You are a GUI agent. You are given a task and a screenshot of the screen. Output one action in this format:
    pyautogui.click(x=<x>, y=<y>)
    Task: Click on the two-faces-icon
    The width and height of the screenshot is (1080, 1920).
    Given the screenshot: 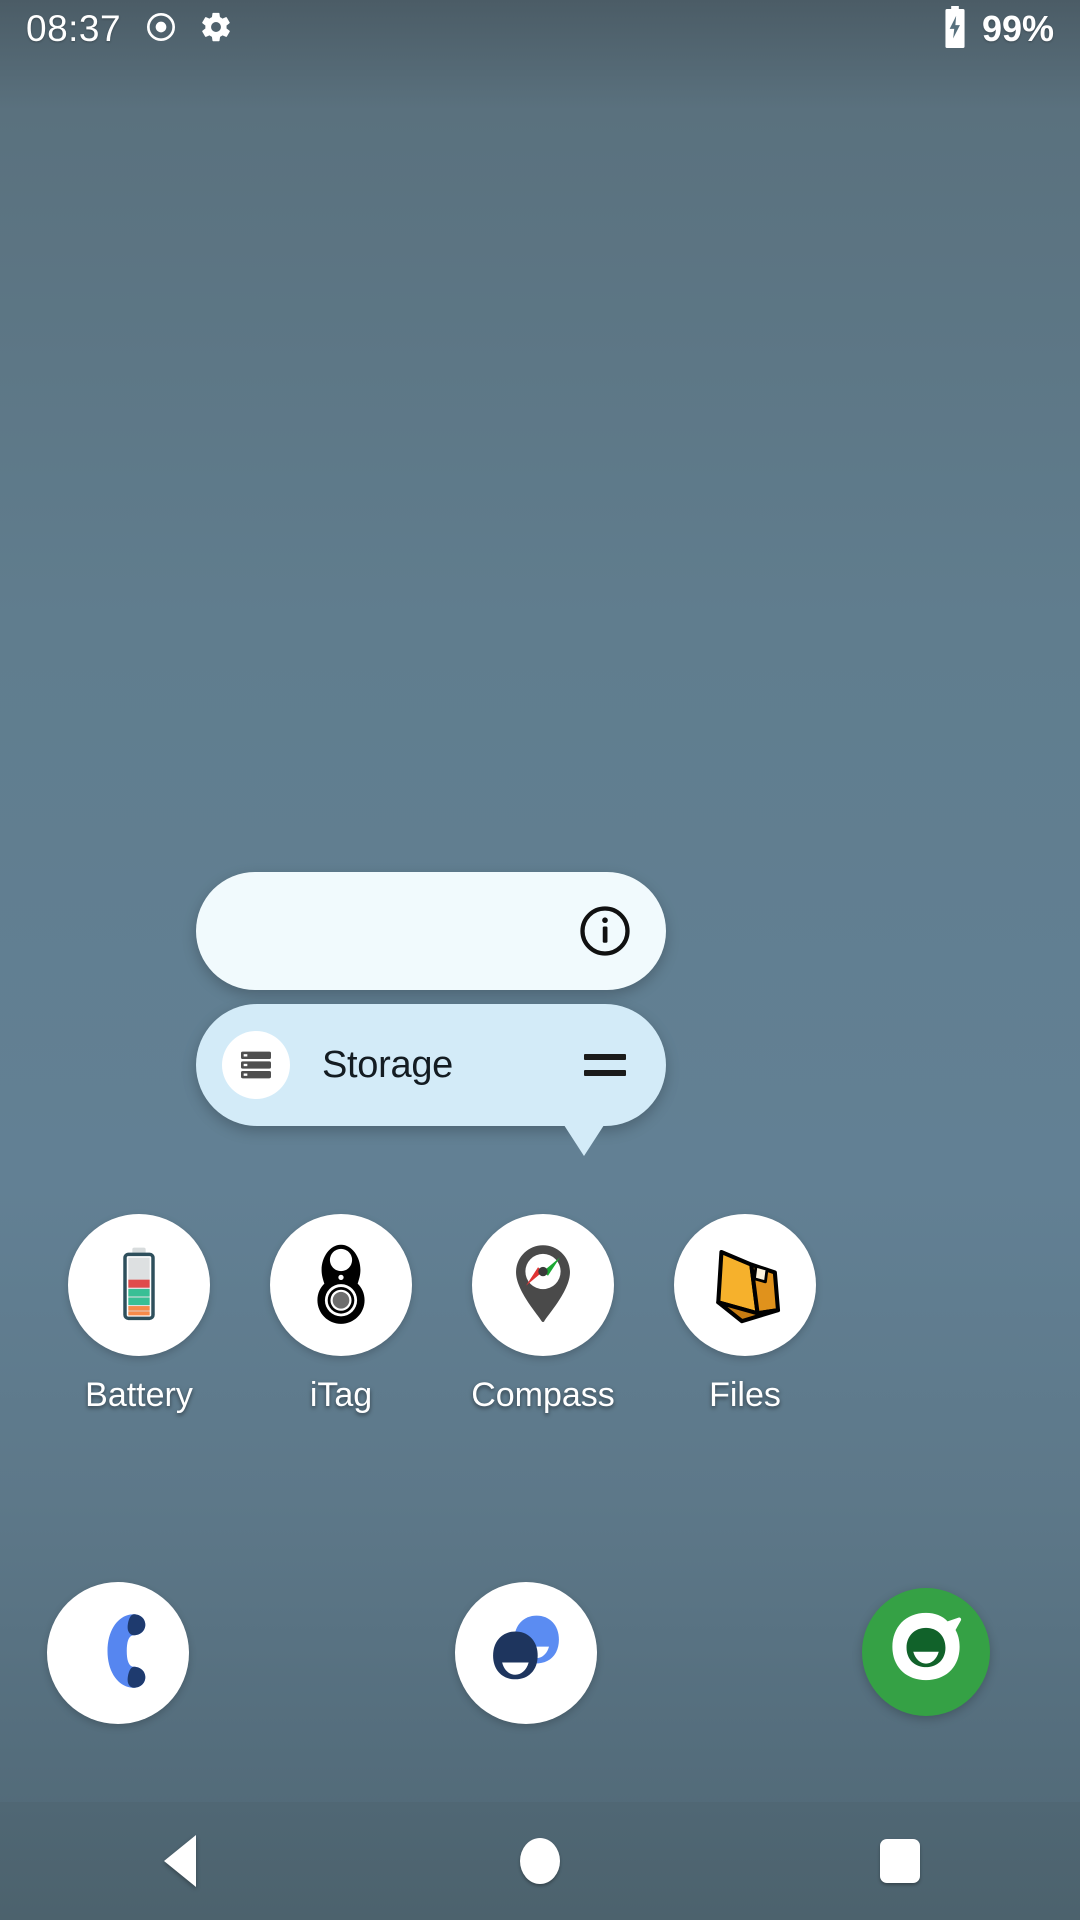 What is the action you would take?
    pyautogui.click(x=526, y=1653)
    